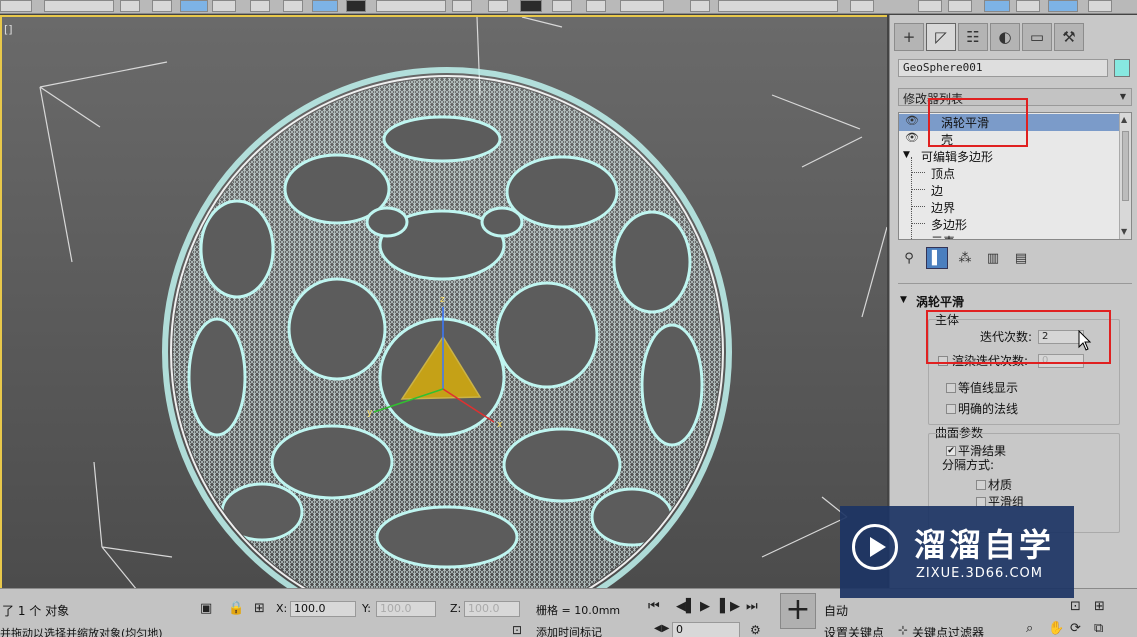 This screenshot has height=637, width=1137. I want to click on rollout-title: 涡轮平滑, so click(940, 301).